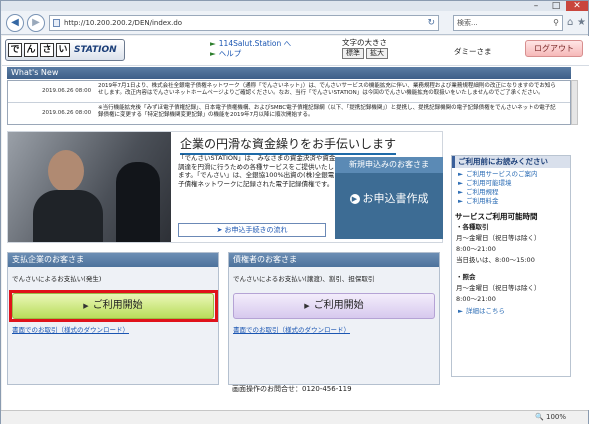 The image size is (589, 424). I want to click on payer-form-download-link: 書面でのお取引（様式のダウンロード）, so click(70, 329).